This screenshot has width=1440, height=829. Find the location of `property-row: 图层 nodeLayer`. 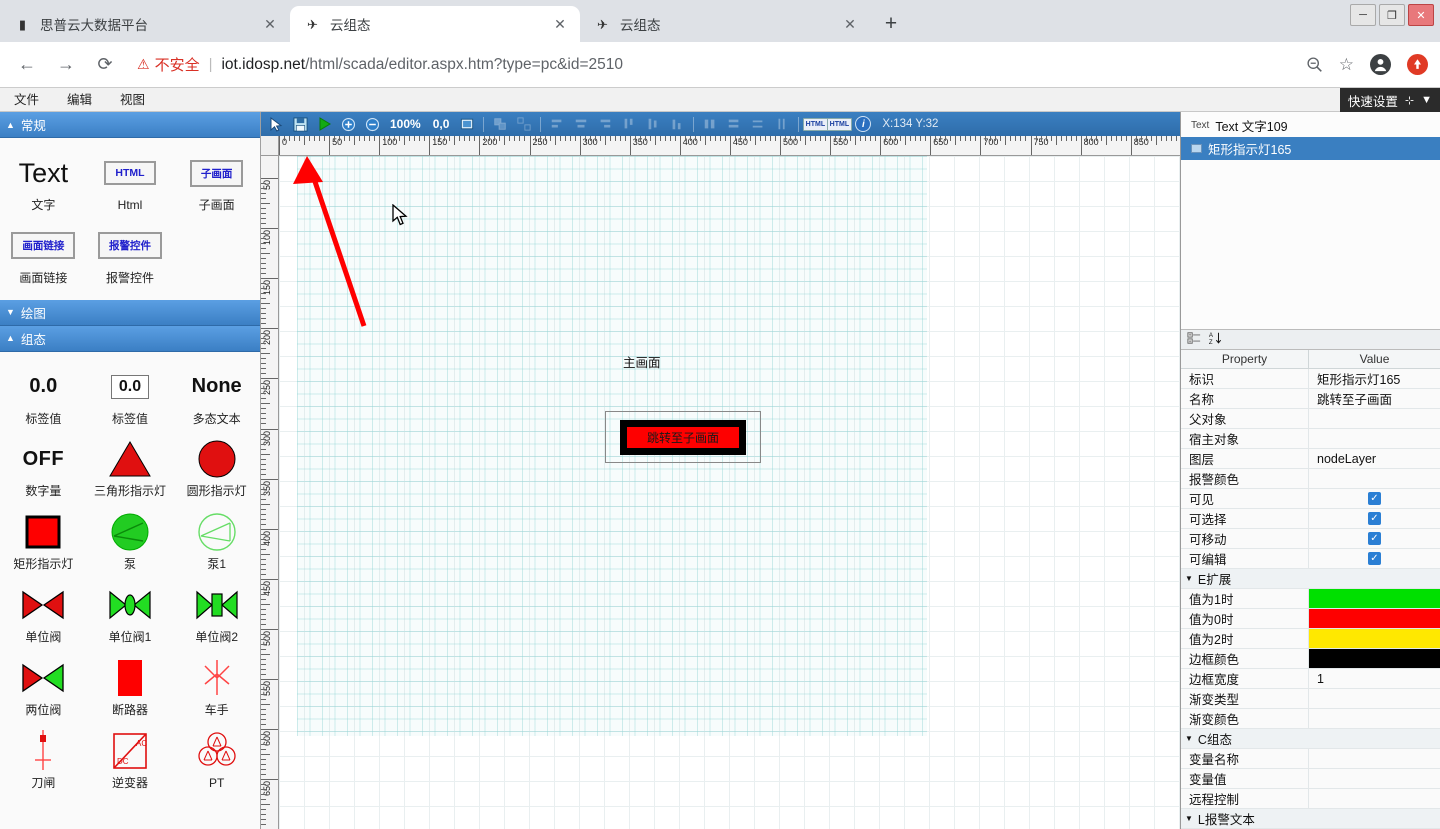

property-row: 图层 nodeLayer is located at coordinates (1310, 459).